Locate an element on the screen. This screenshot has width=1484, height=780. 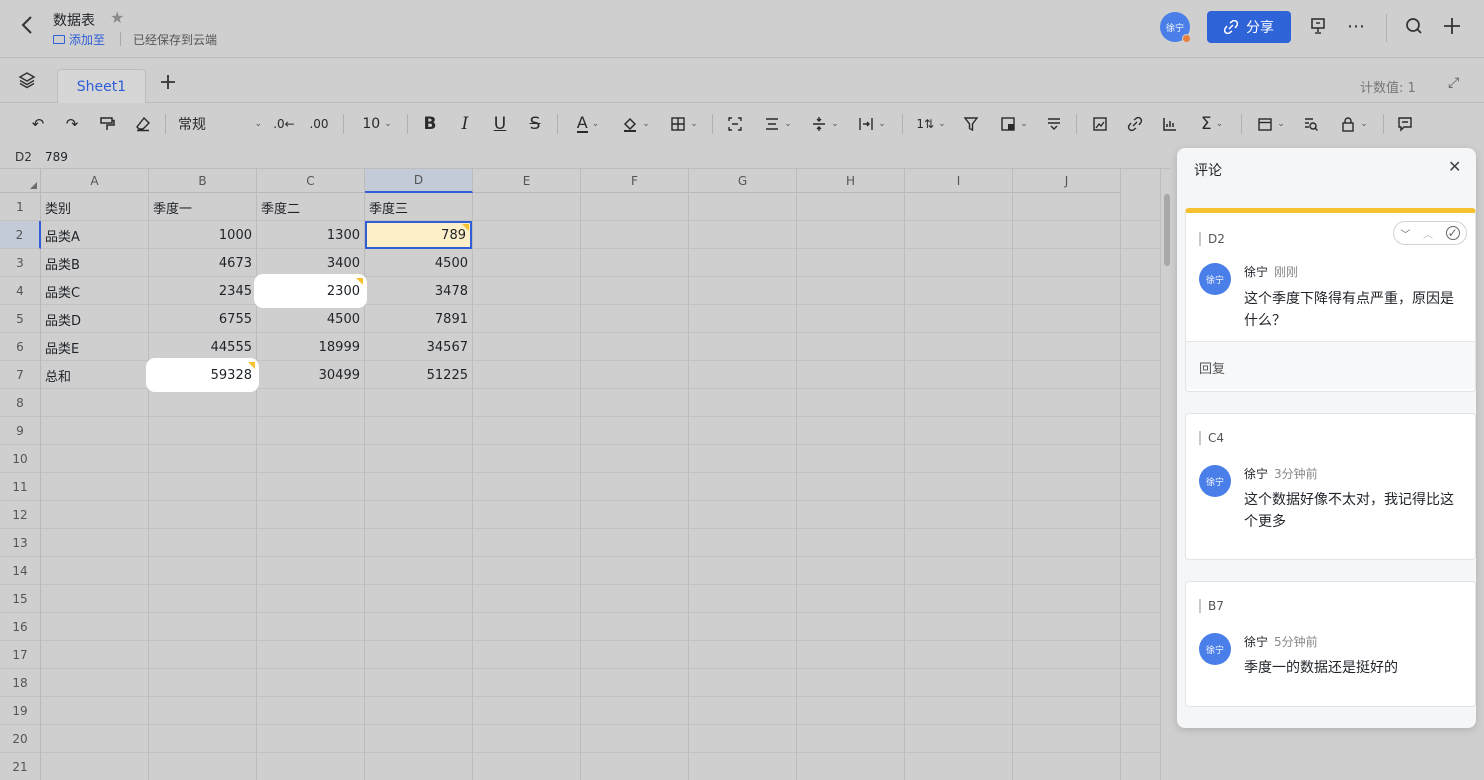
cell-reference: D2 is located at coordinates (23, 157).